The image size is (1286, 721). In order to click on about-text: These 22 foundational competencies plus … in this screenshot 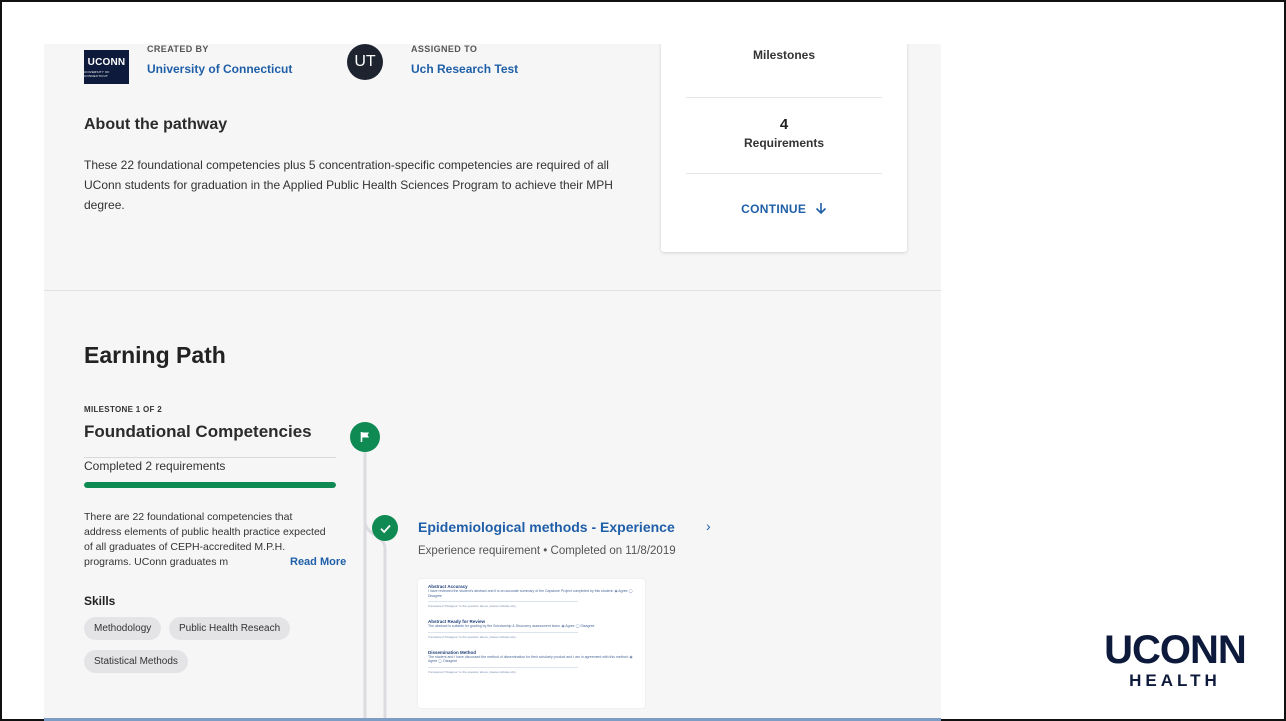, I will do `click(348, 185)`.